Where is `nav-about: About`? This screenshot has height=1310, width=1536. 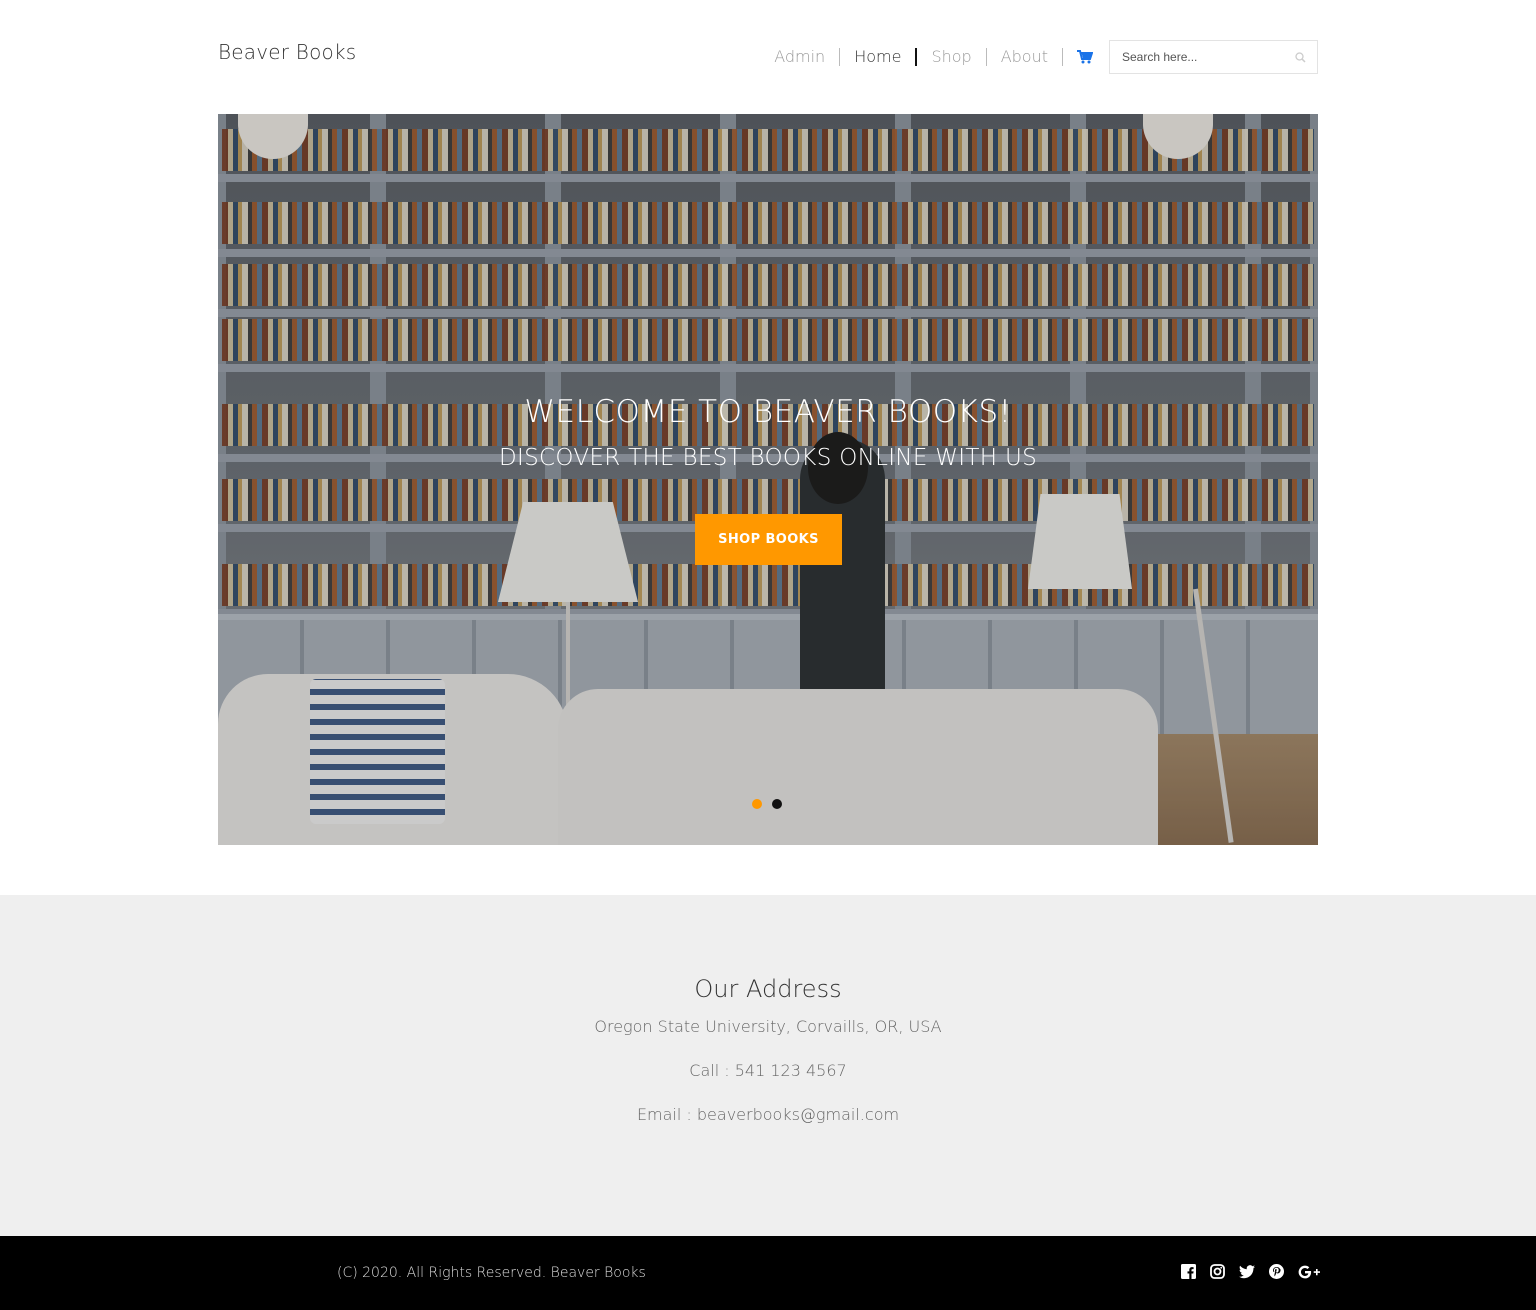 nav-about: About is located at coordinates (1024, 57).